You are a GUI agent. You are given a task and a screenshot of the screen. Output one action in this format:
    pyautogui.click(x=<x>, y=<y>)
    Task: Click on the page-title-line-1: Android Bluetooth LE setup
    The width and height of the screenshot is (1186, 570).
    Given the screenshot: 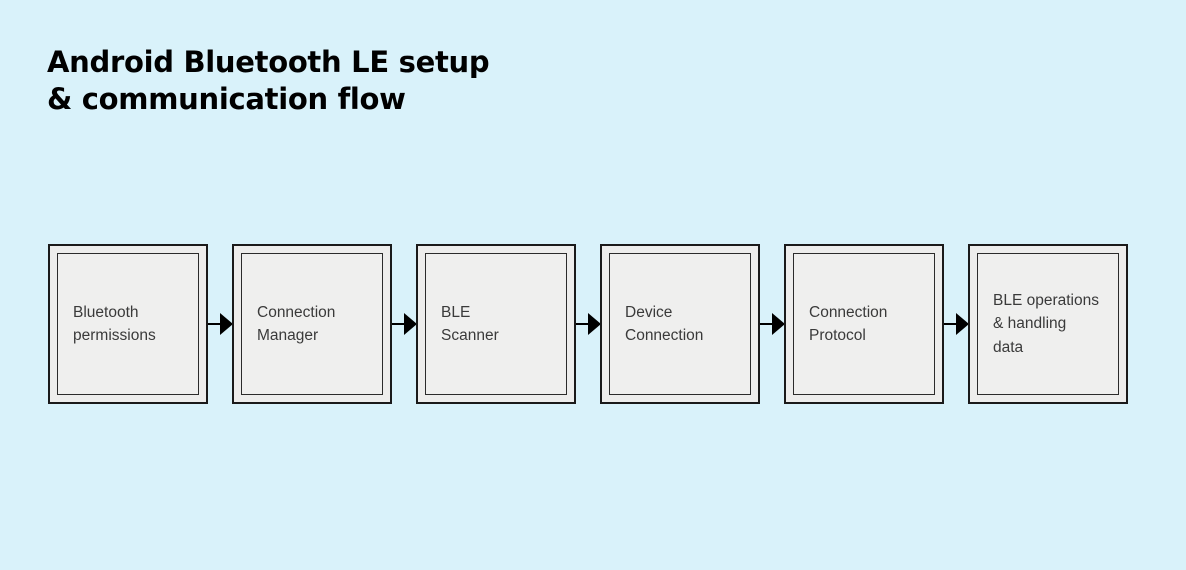 What is the action you would take?
    pyautogui.click(x=268, y=62)
    